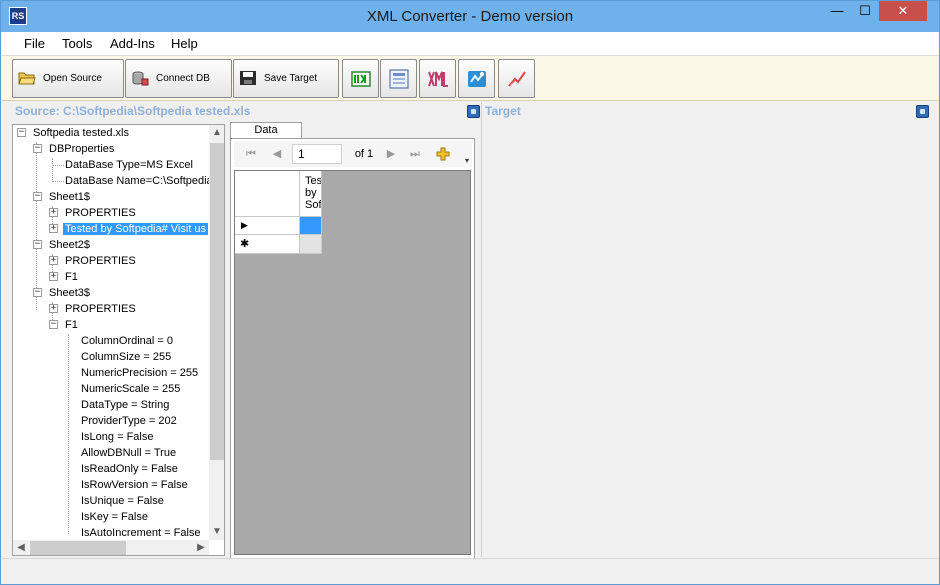  Describe the element at coordinates (201, 547) in the screenshot. I see `scroll-right-icon: ▶` at that location.